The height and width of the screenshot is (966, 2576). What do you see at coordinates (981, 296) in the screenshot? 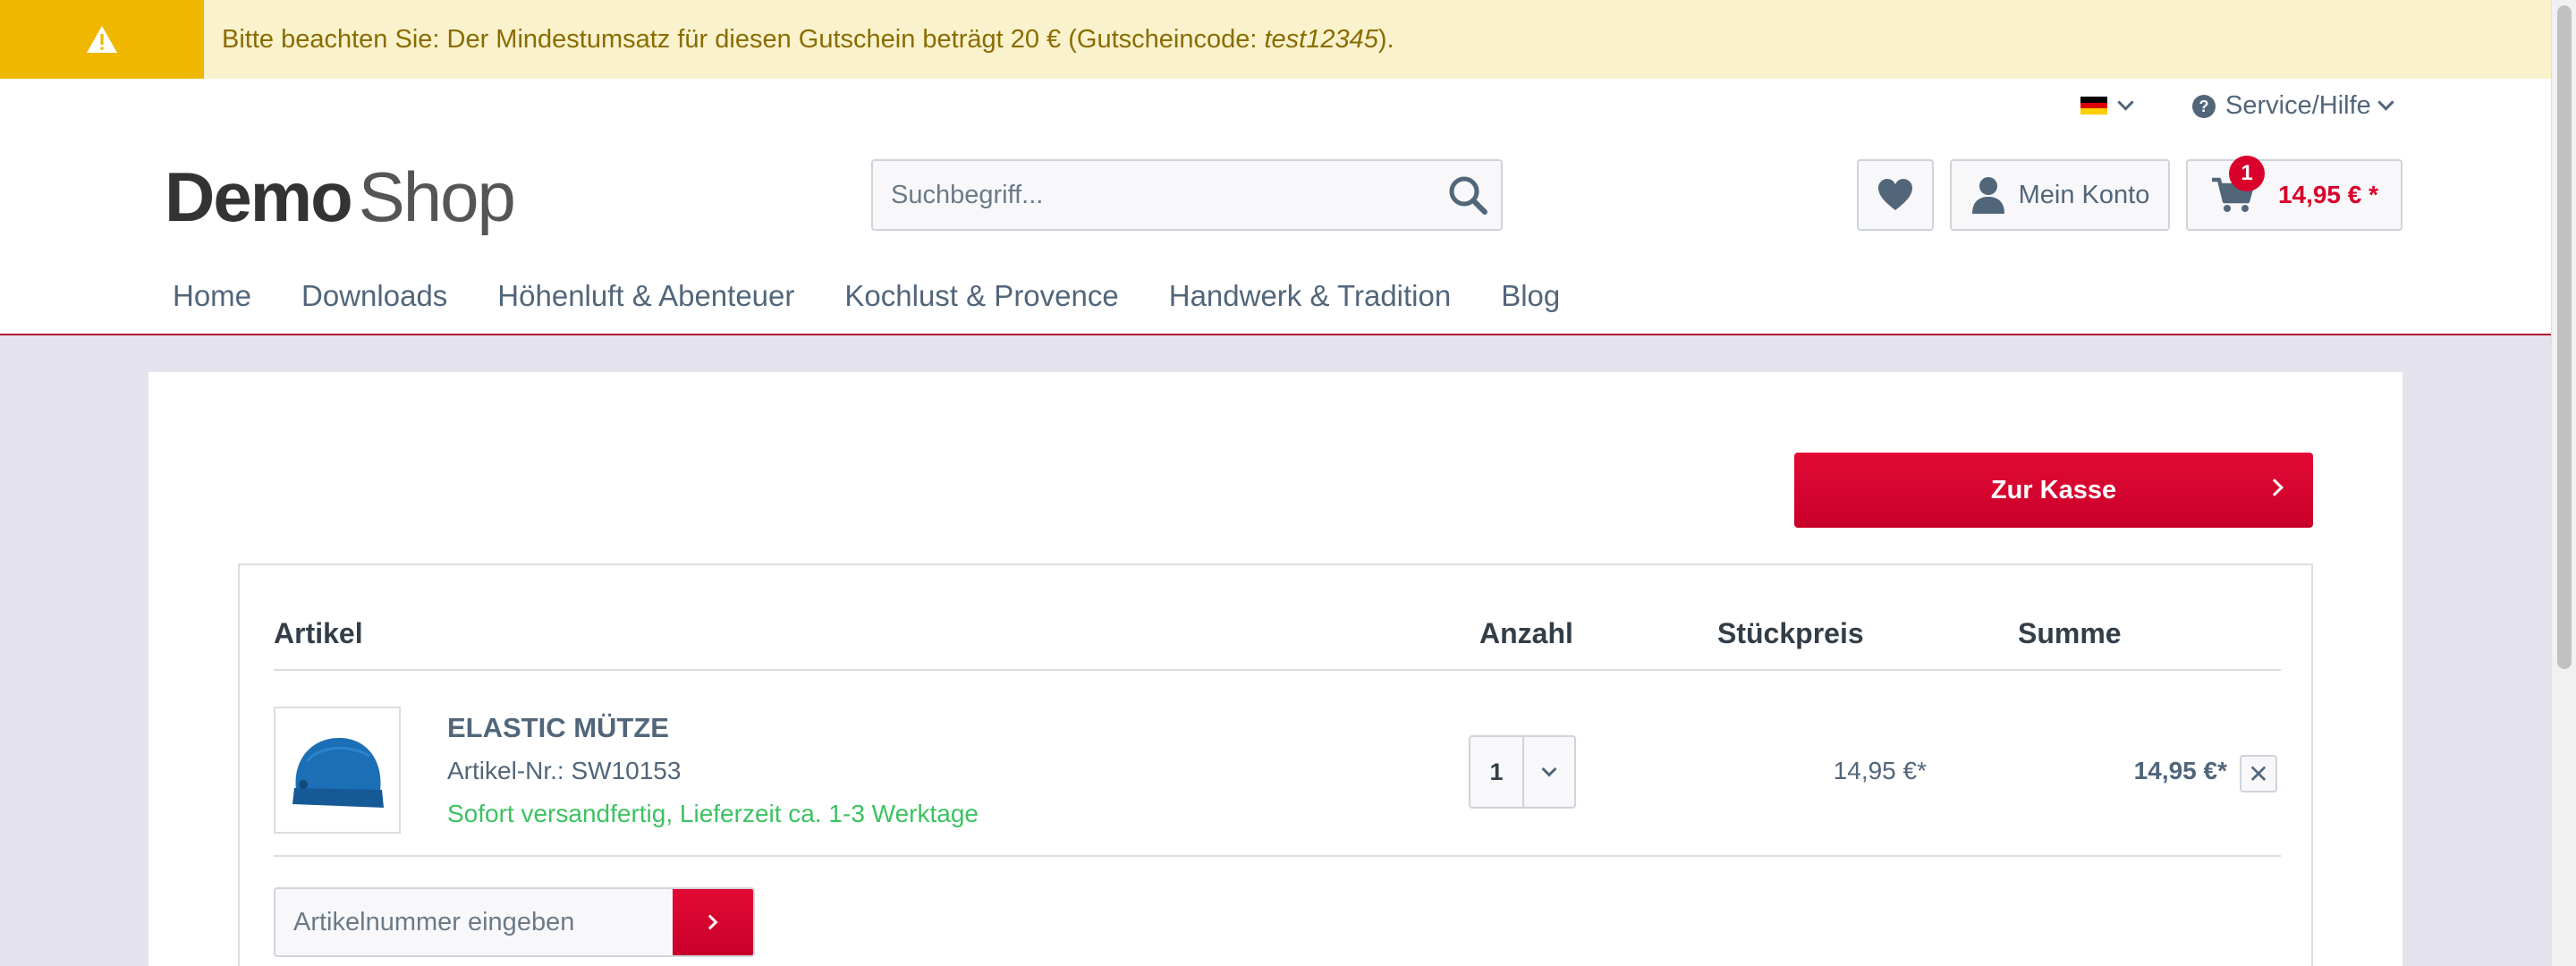
I see `nav-item-kochlust: Kochlust & Provence` at bounding box center [981, 296].